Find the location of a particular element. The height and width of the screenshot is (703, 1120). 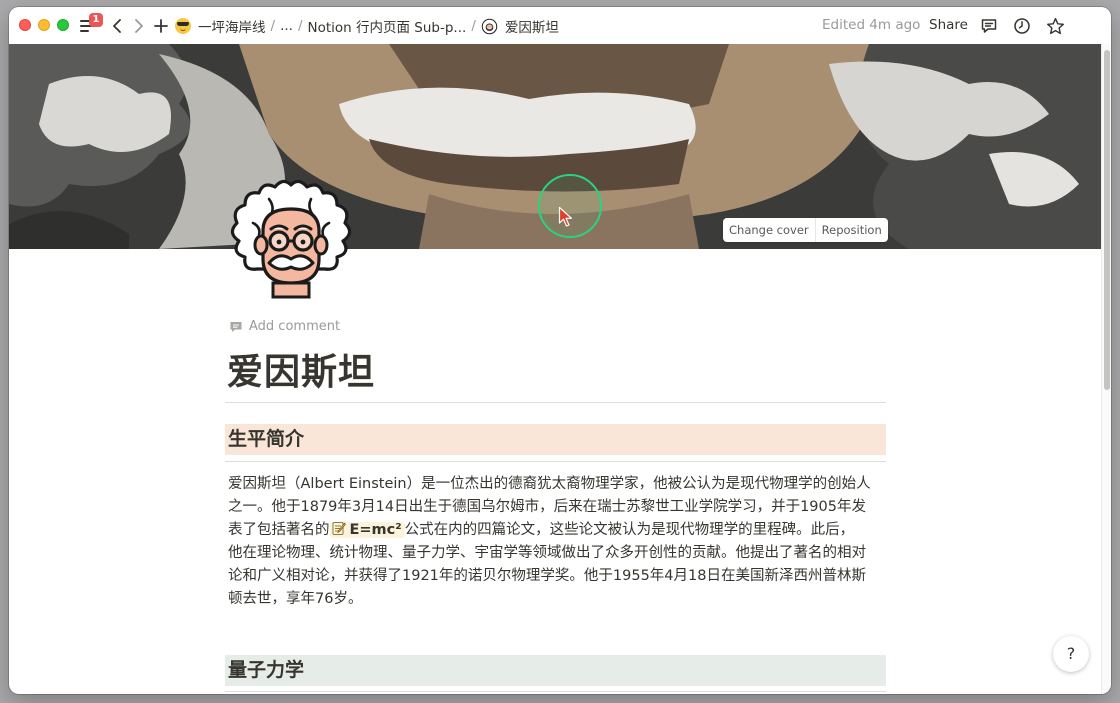

mouse-cursor-icon is located at coordinates (565, 216).